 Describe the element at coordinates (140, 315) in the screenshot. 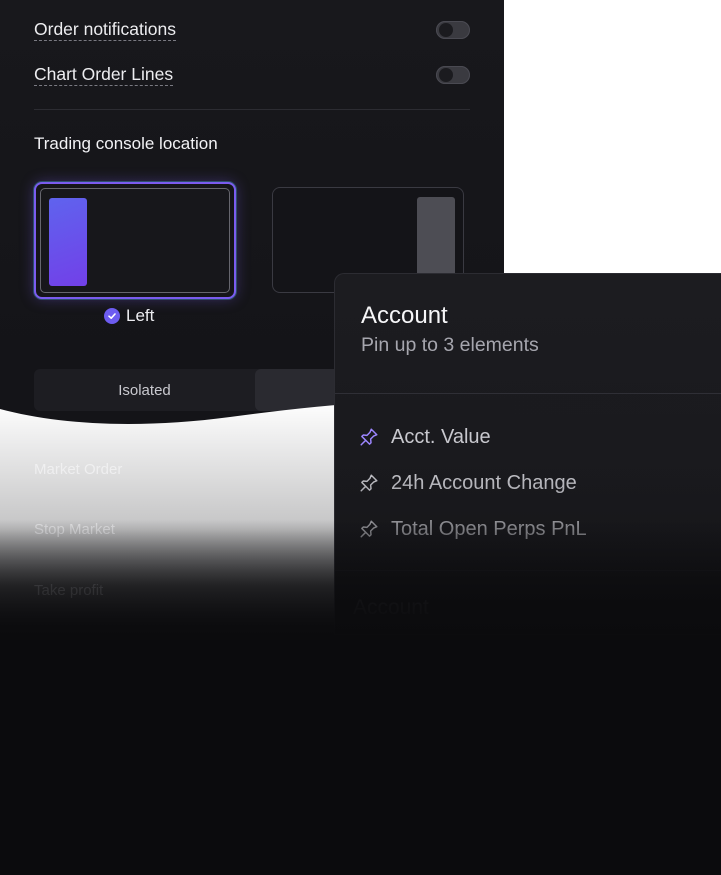

I see `left-option-label: Left` at that location.